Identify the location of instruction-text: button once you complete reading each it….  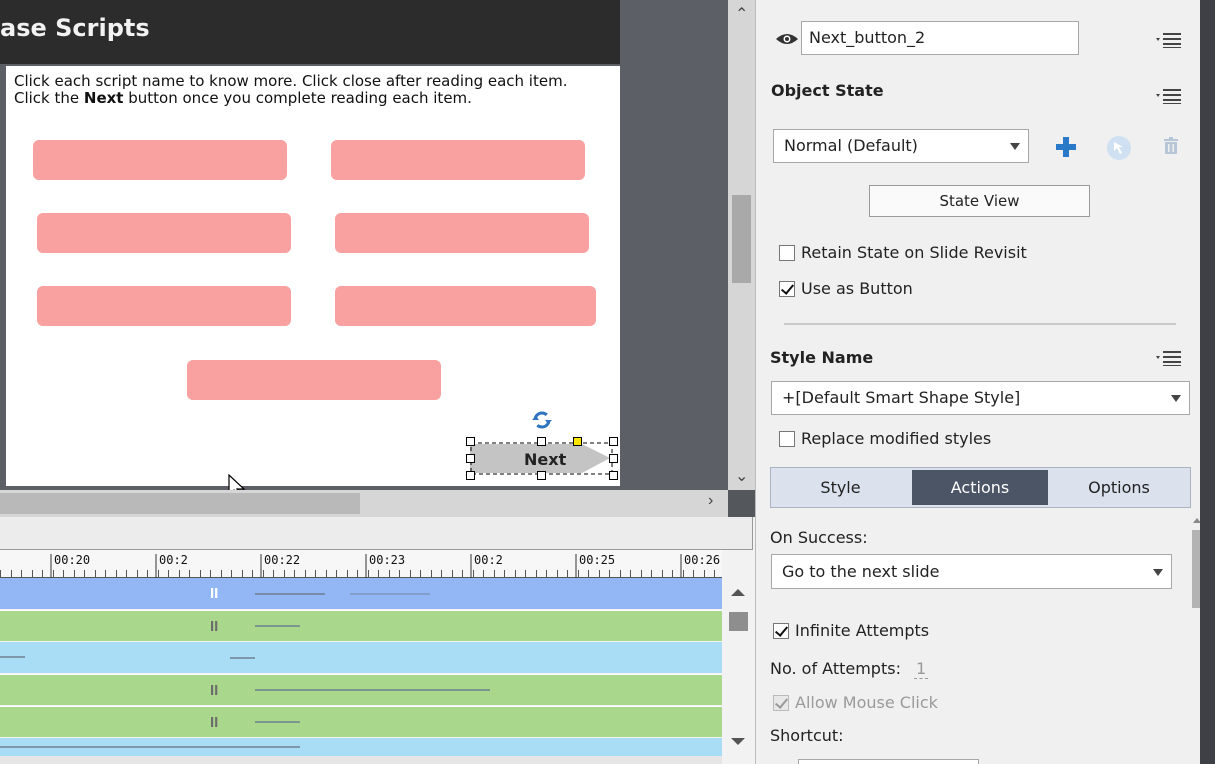
(297, 98).